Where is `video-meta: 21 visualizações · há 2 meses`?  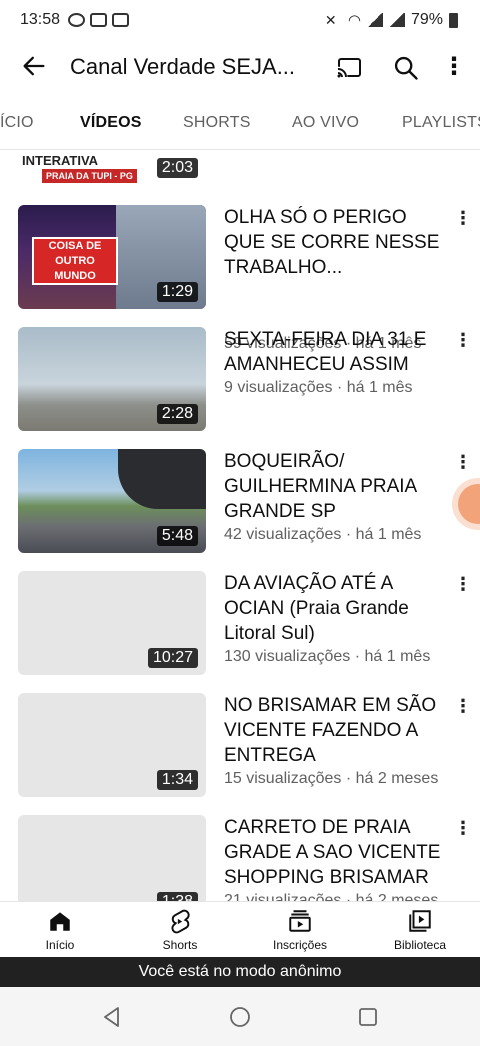 video-meta: 21 visualizações · há 2 meses is located at coordinates (331, 896).